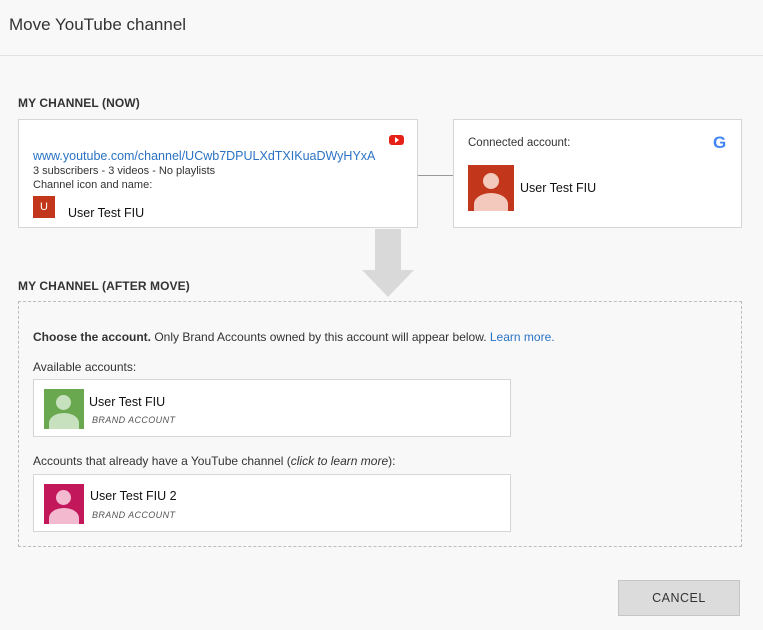 Image resolution: width=763 pixels, height=630 pixels. I want to click on channel-avatar: U, so click(44, 207).